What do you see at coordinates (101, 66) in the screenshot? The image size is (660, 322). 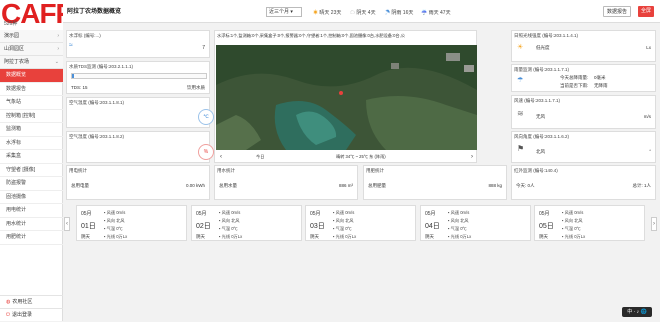 I see `card-title: 水质TDS监测 (编号:203.2.1.1.1)` at bounding box center [101, 66].